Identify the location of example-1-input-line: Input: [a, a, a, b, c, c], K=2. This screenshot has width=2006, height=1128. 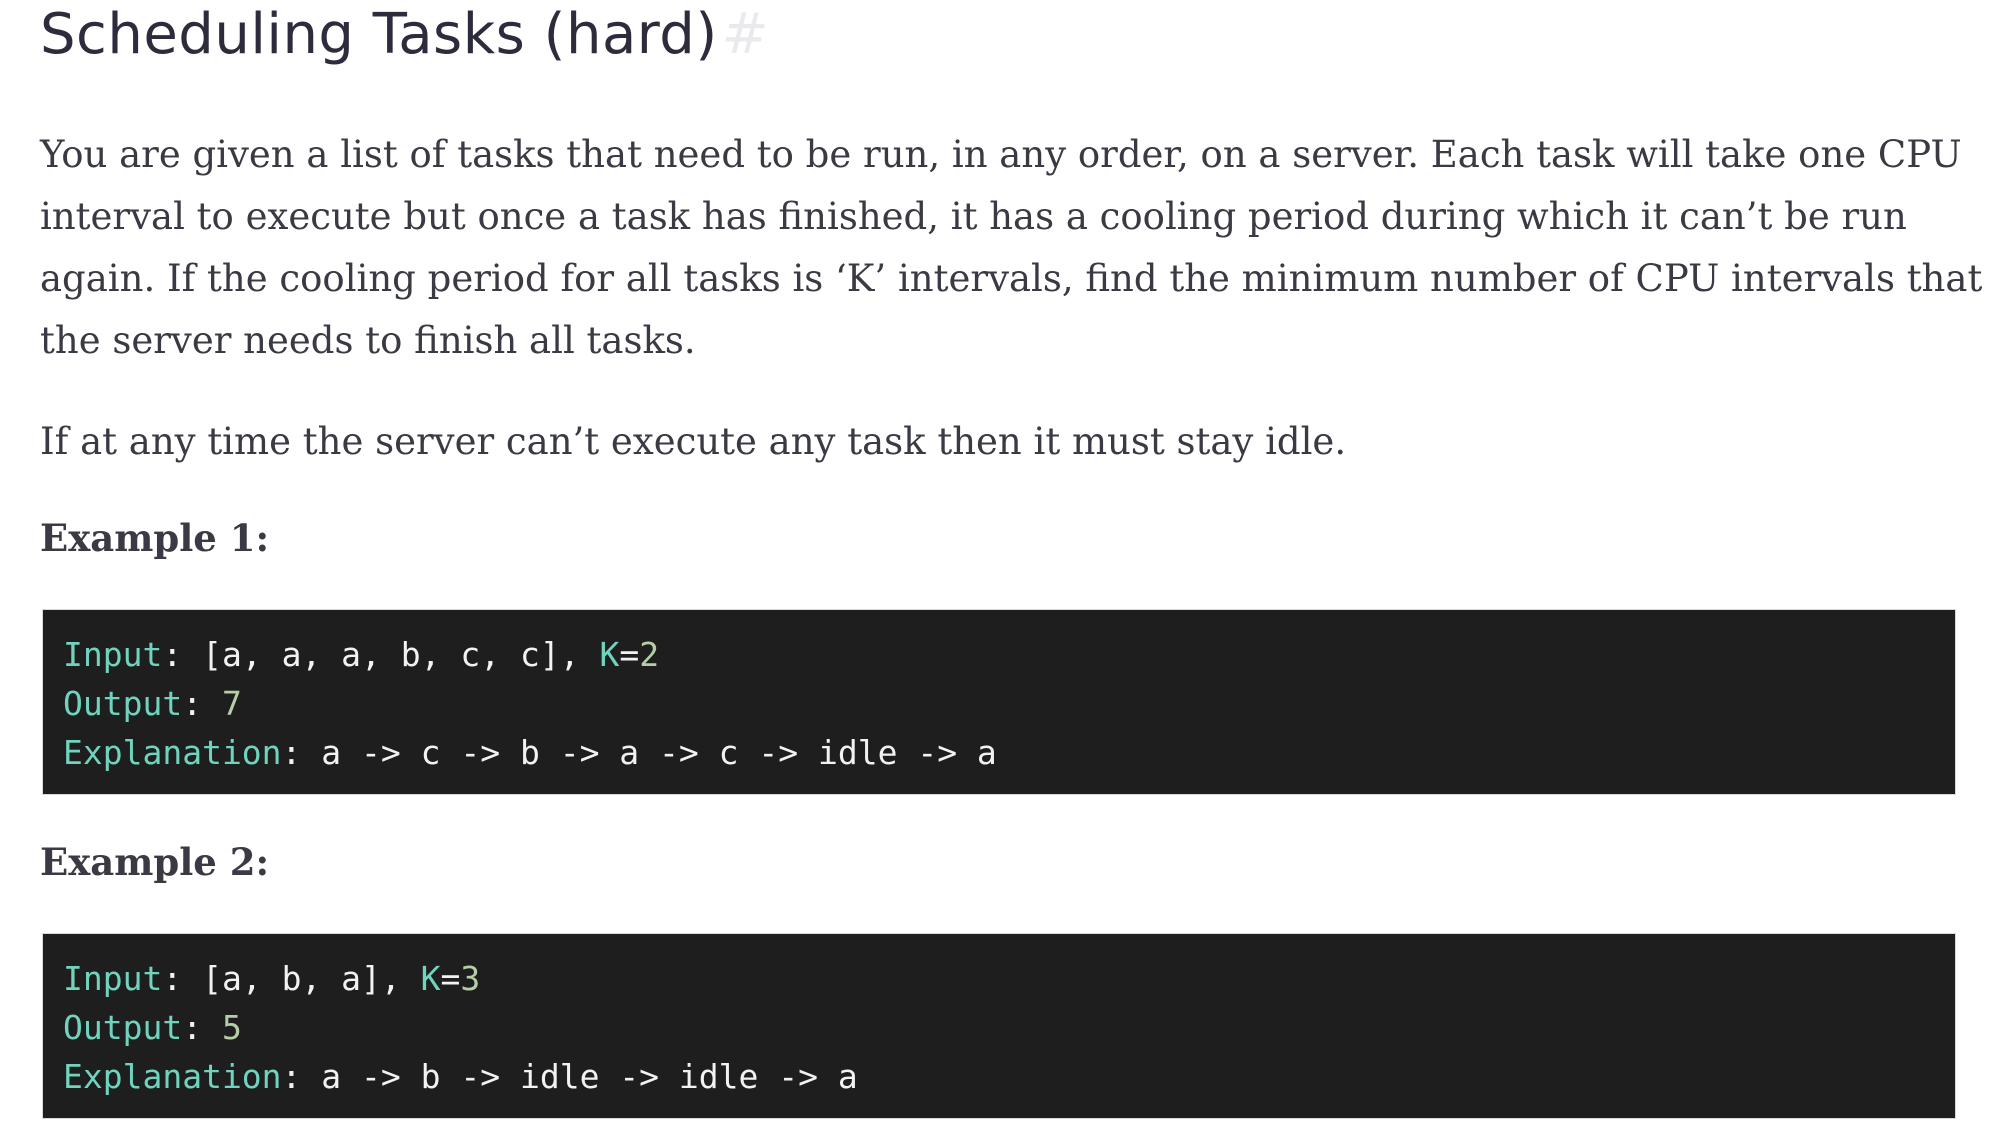
(361, 654).